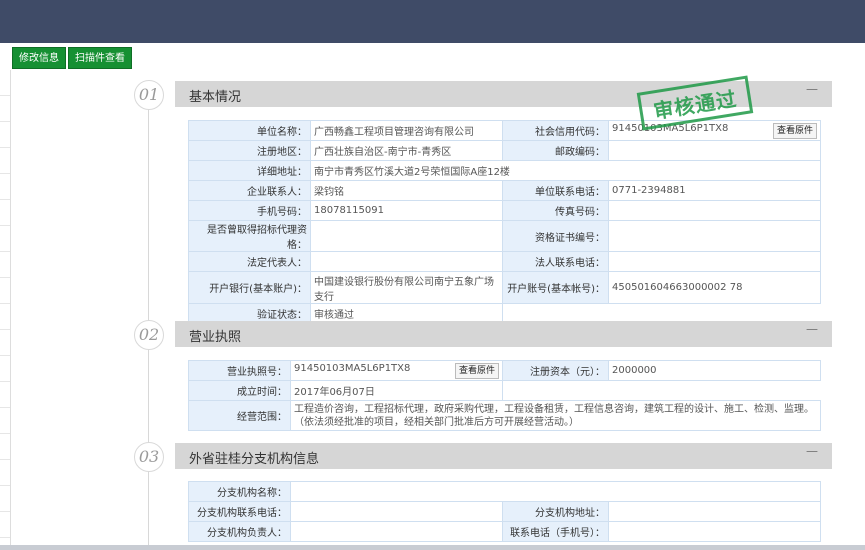 The image size is (865, 550). What do you see at coordinates (555, 130) in the screenshot?
I see `field-label: 社会信用代码：` at bounding box center [555, 130].